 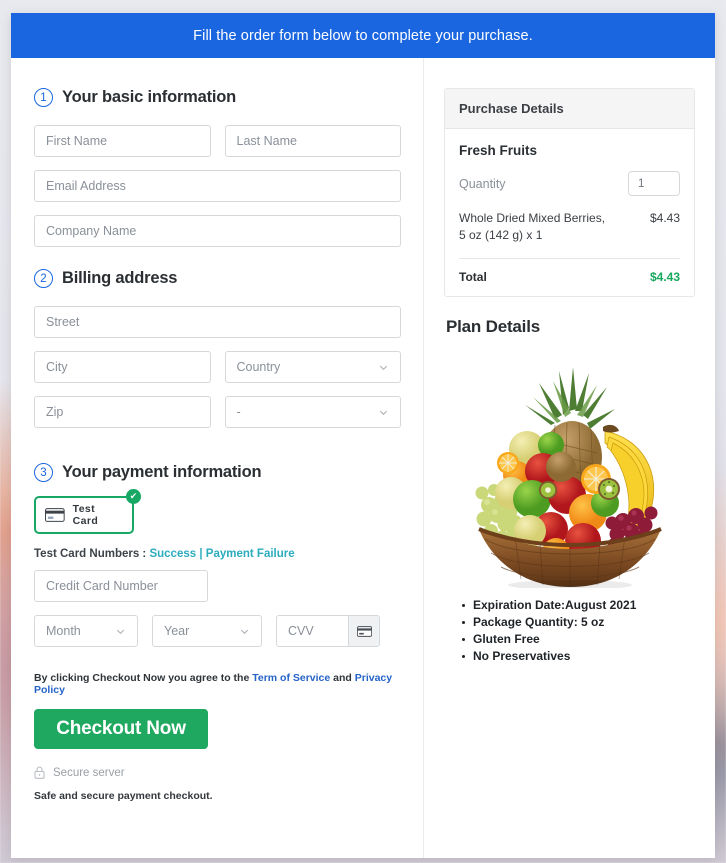 What do you see at coordinates (89, 772) in the screenshot?
I see `secure-server-label: Secure server` at bounding box center [89, 772].